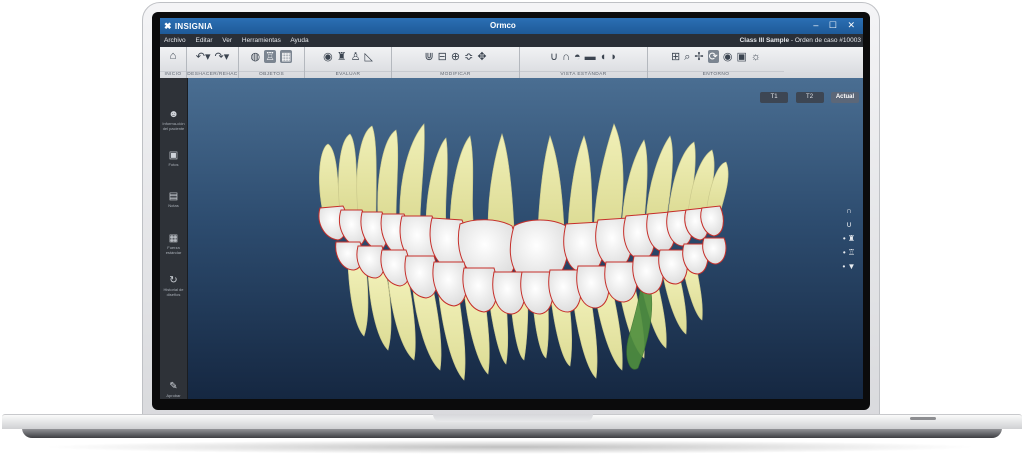 The height and width of the screenshot is (465, 1024). I want to click on ipr-icon: ⊟, so click(442, 56).